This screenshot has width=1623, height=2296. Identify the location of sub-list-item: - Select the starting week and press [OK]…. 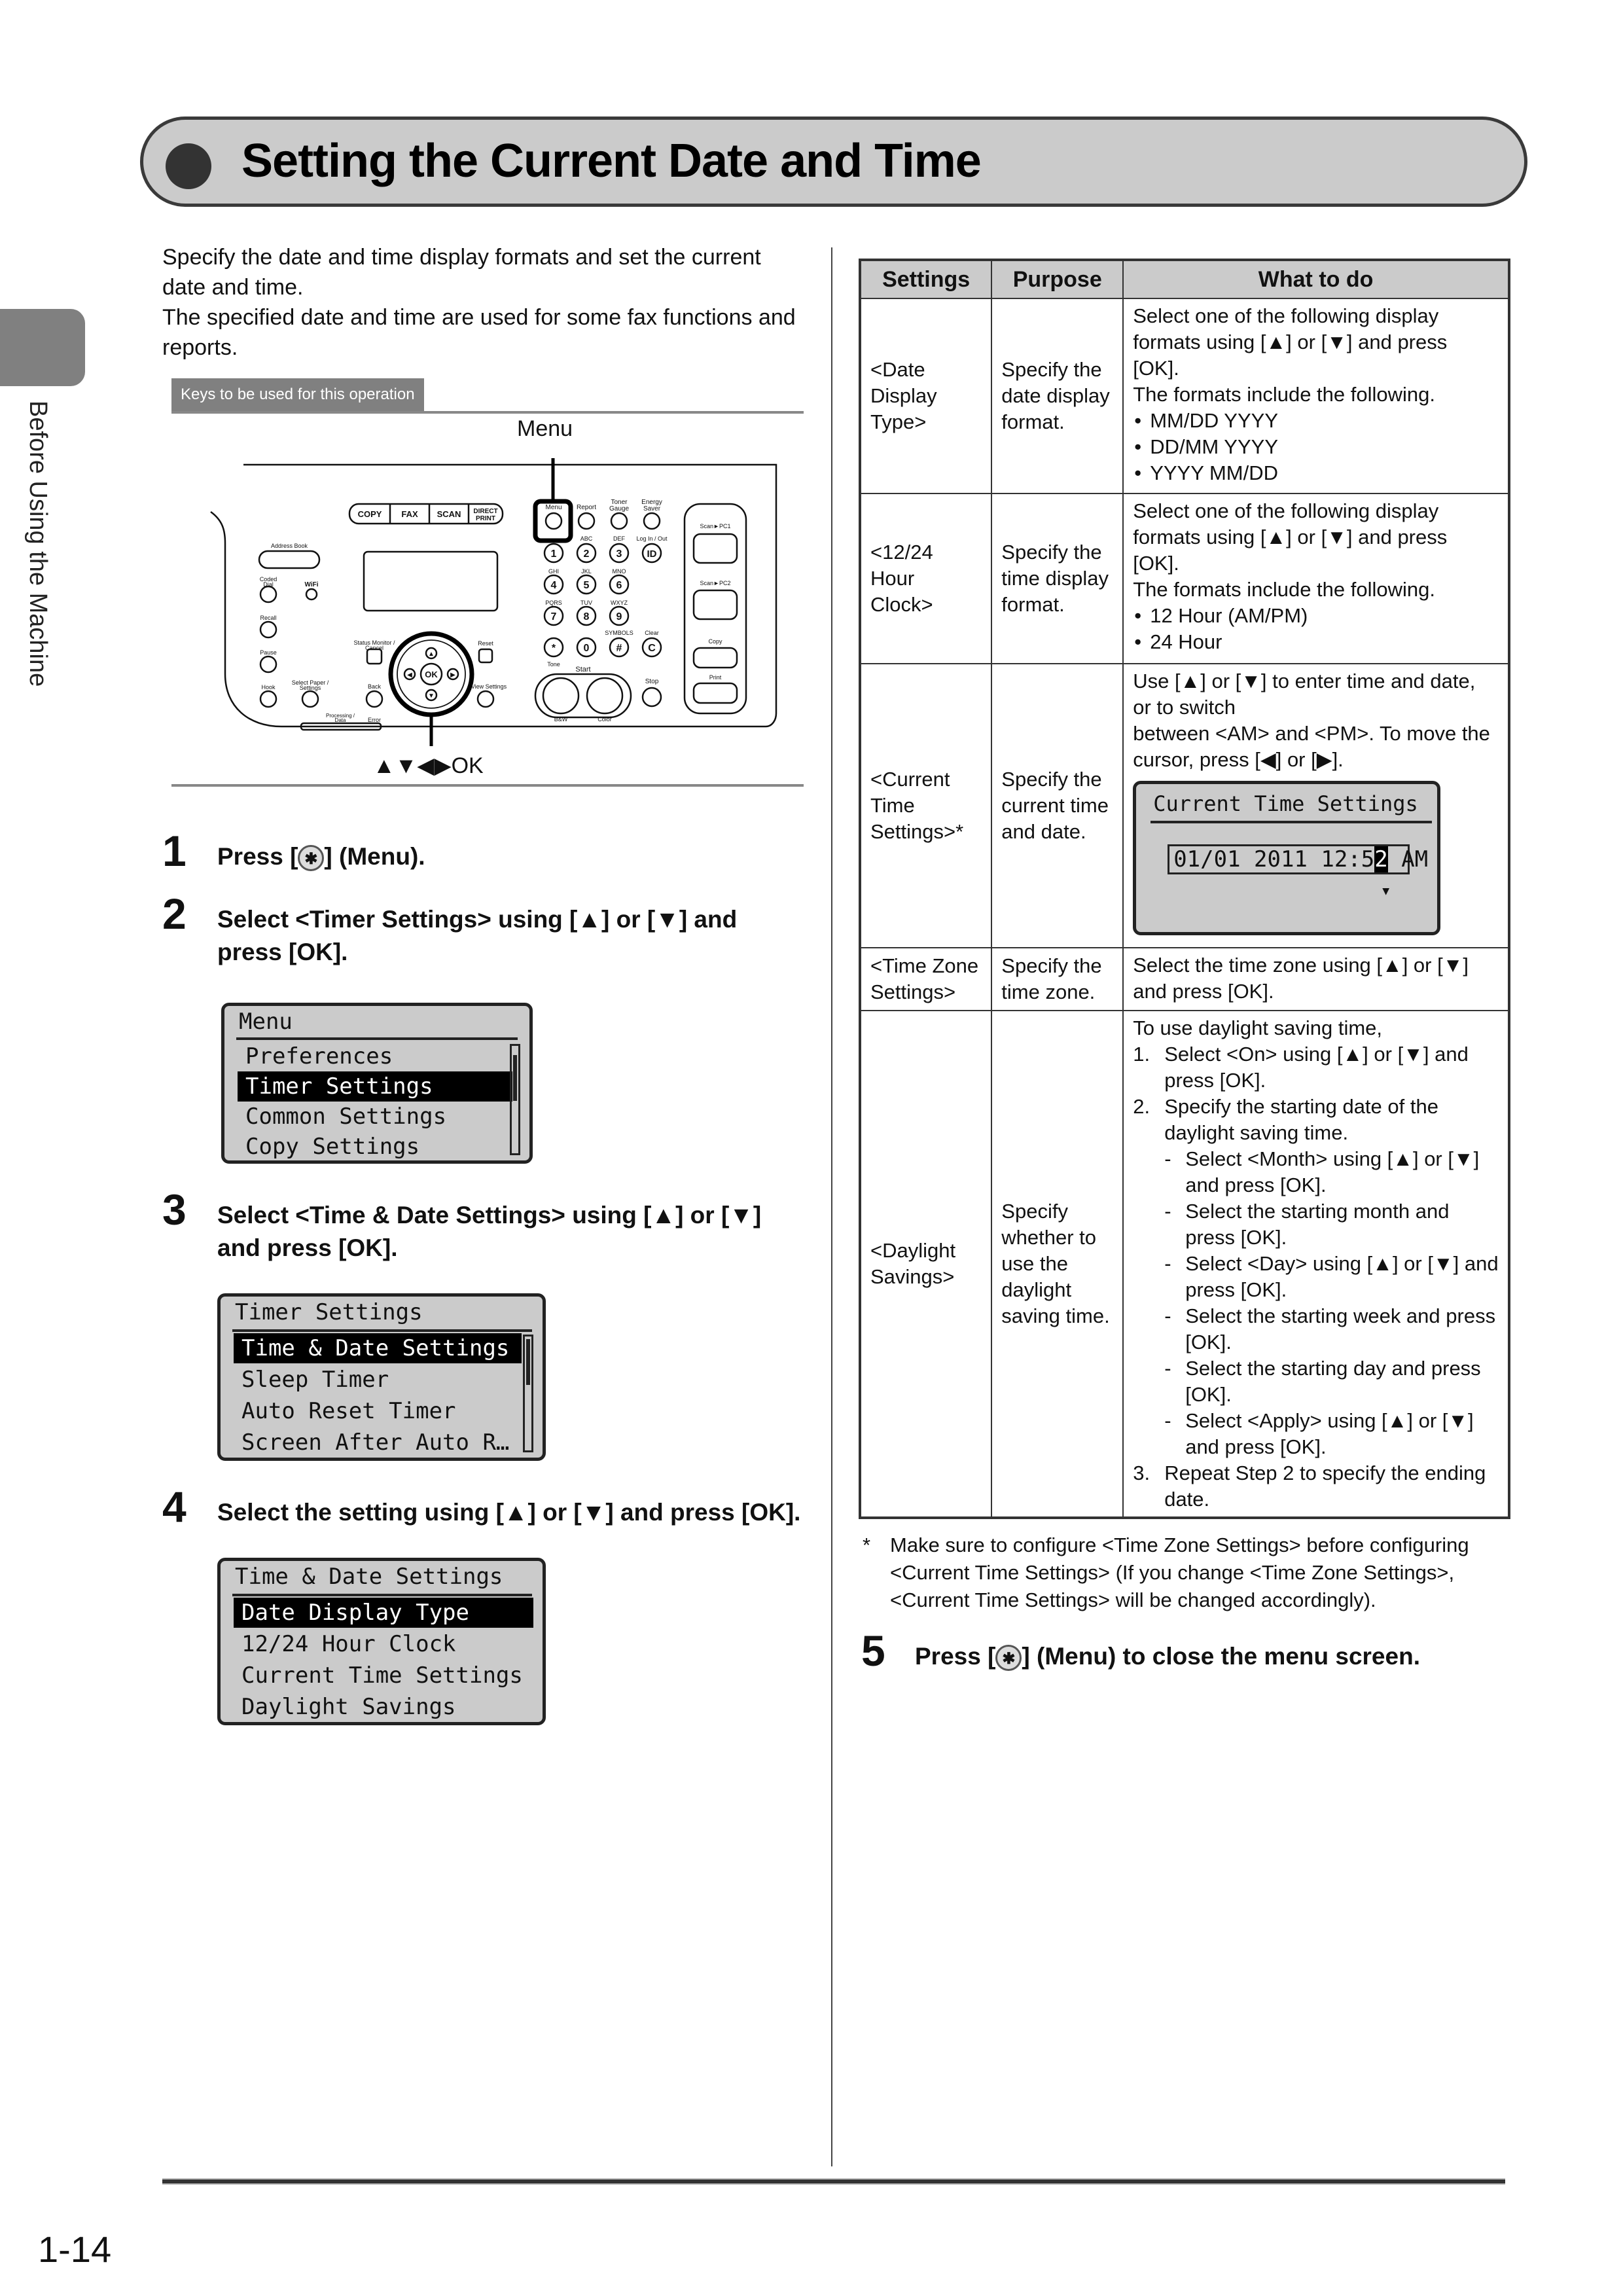
(1330, 1329).